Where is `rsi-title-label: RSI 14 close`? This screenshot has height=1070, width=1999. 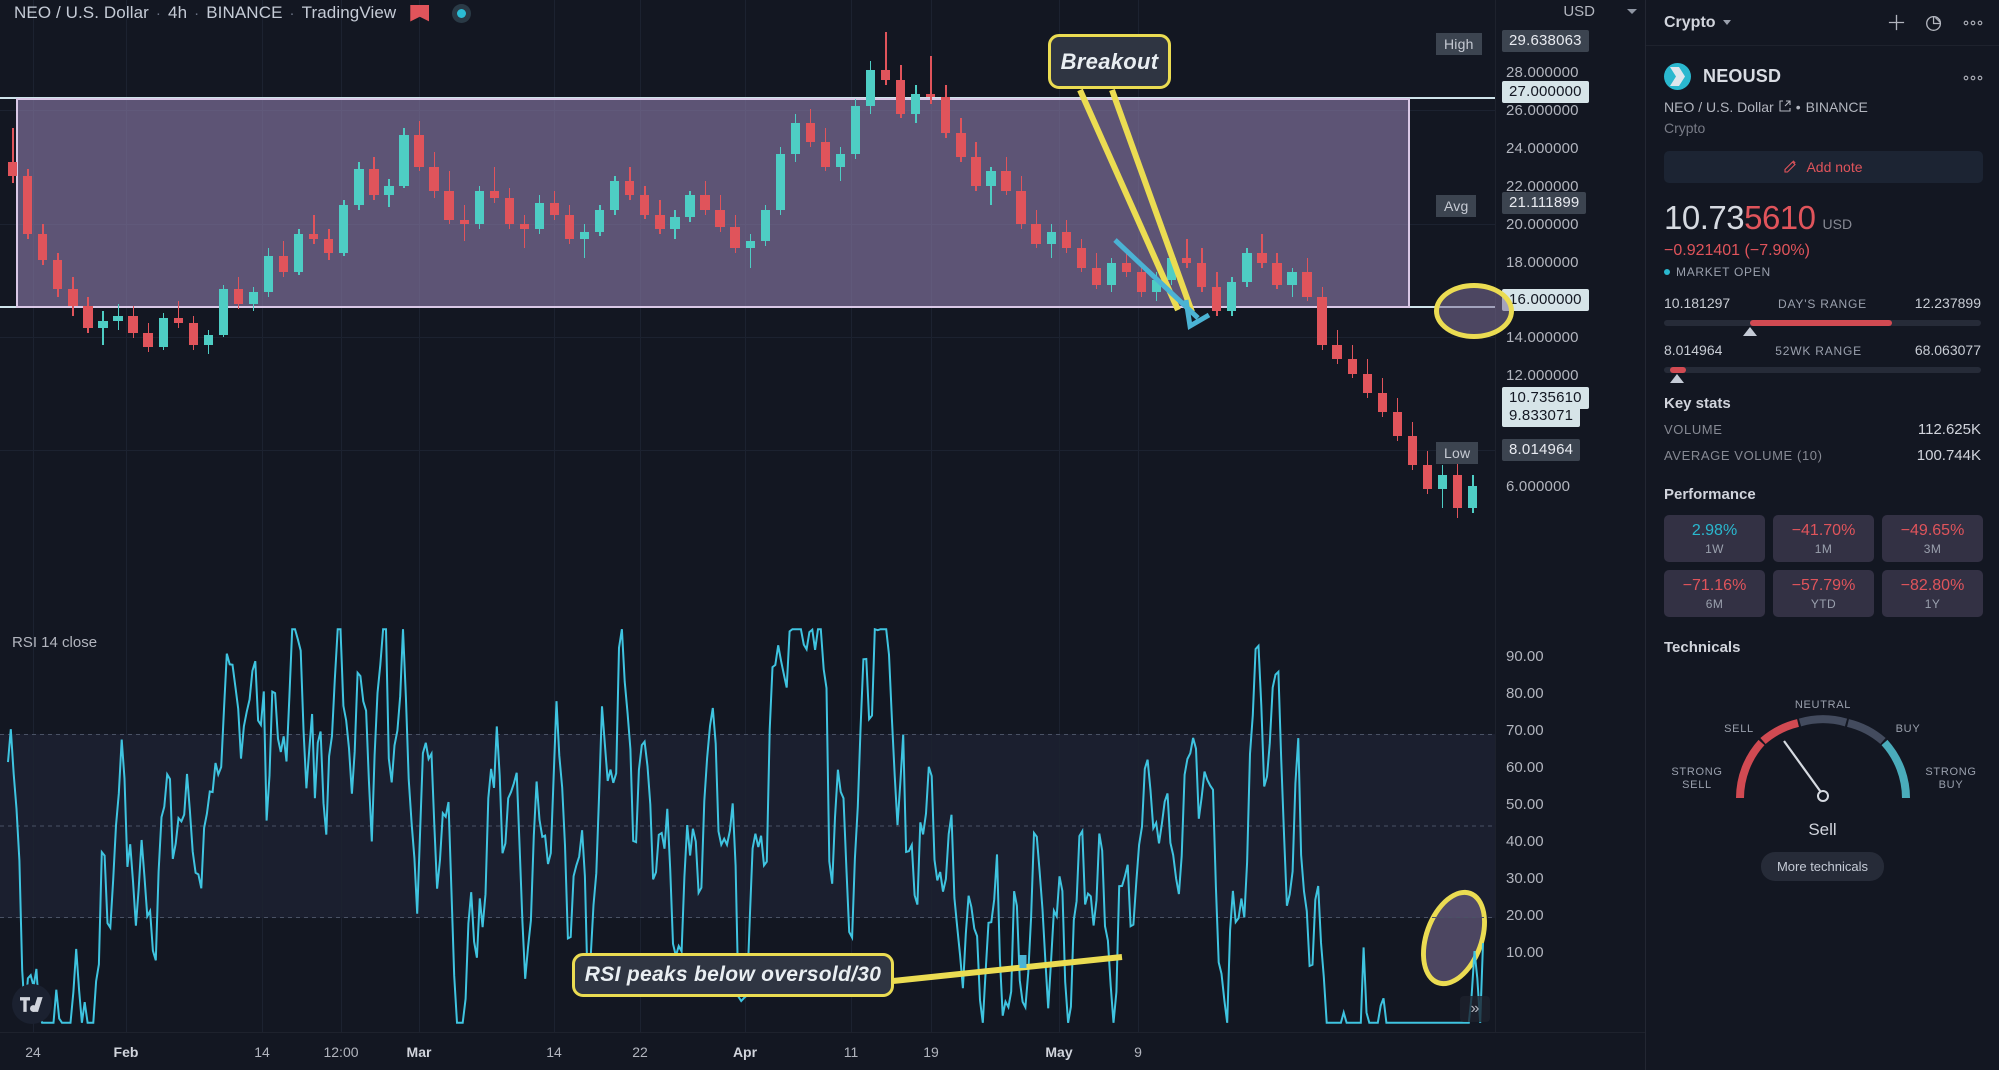
rsi-title-label: RSI 14 close is located at coordinates (55, 642).